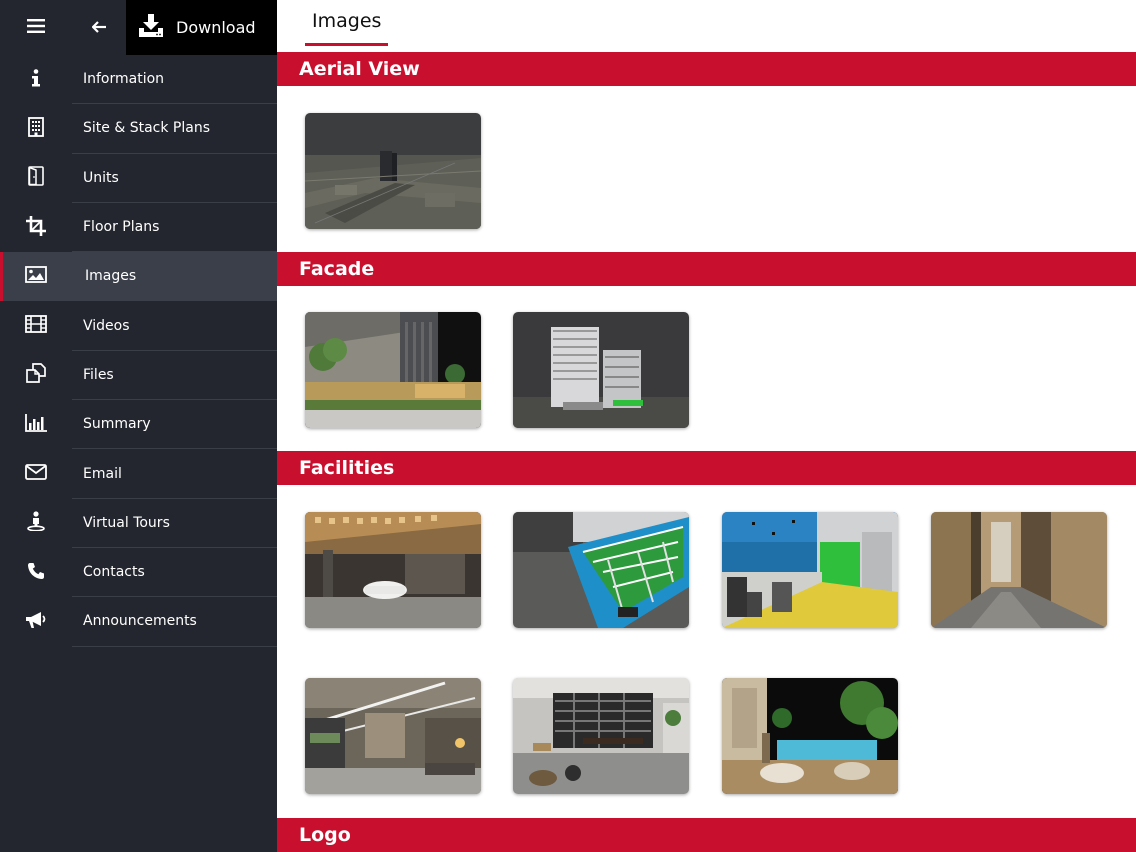 This screenshot has width=1136, height=852. What do you see at coordinates (174, 573) in the screenshot?
I see `sidebar-item-label: Contacts` at bounding box center [174, 573].